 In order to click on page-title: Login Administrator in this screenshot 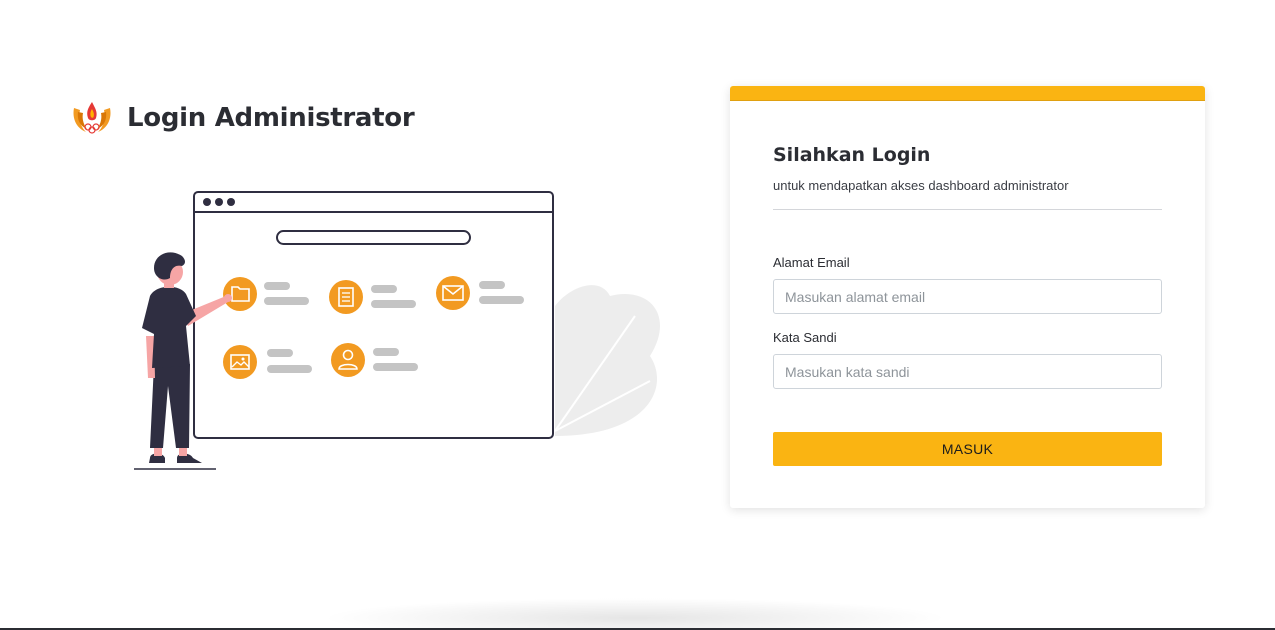, I will do `click(271, 118)`.